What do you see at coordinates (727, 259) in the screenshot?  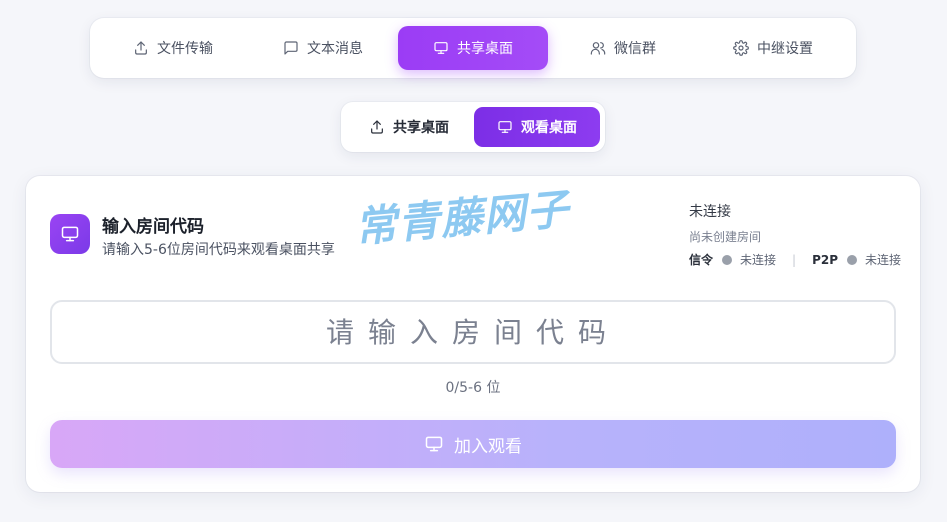 I see `signal-status-dot` at bounding box center [727, 259].